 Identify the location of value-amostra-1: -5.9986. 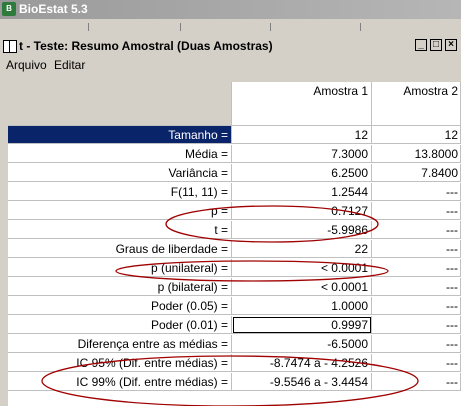
(302, 230).